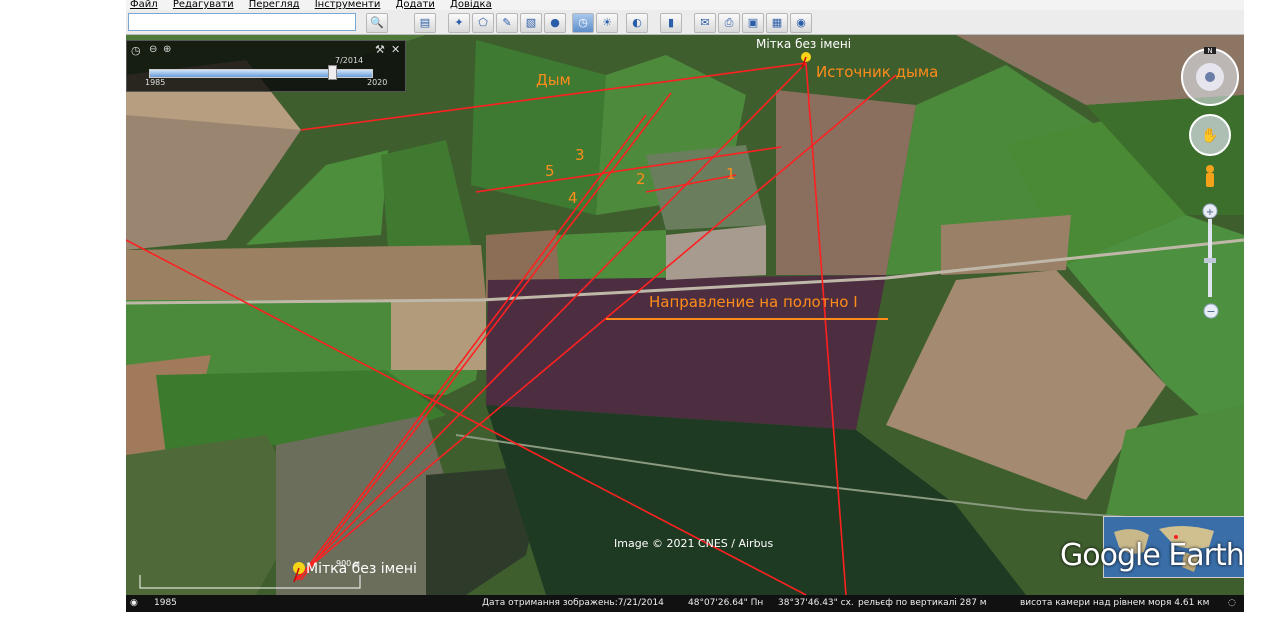 The image size is (1280, 635). Describe the element at coordinates (332, 72) in the screenshot. I see `timeline-thumb` at that location.